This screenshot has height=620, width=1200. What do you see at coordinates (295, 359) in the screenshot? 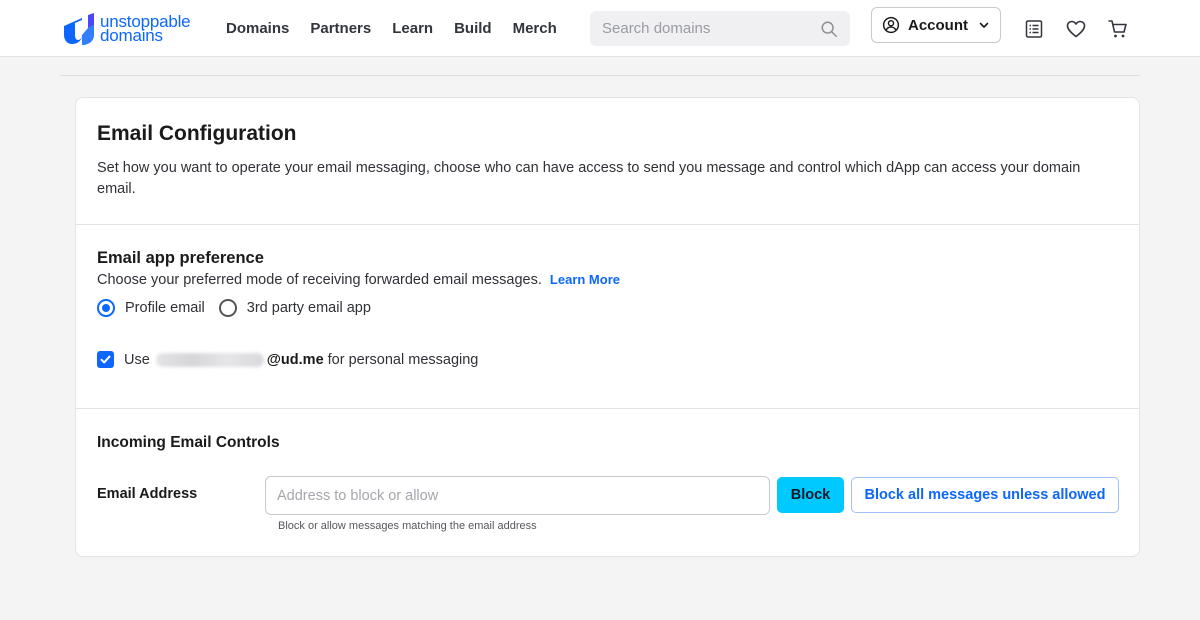
I see `personal-messaging-domain: @ud.me` at bounding box center [295, 359].